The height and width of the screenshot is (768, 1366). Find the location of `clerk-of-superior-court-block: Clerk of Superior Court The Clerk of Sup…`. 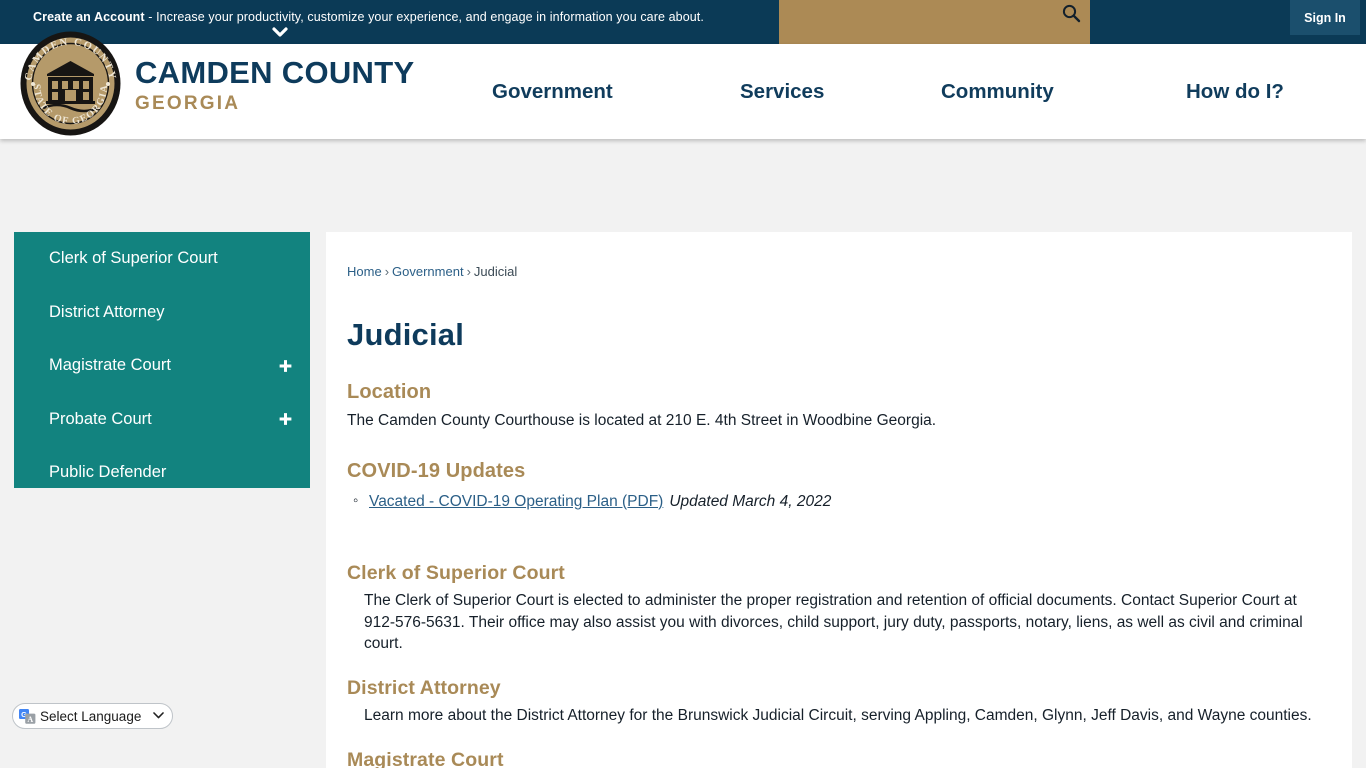

clerk-of-superior-court-block: Clerk of Superior Court The Clerk of Sup… is located at coordinates (835, 608).